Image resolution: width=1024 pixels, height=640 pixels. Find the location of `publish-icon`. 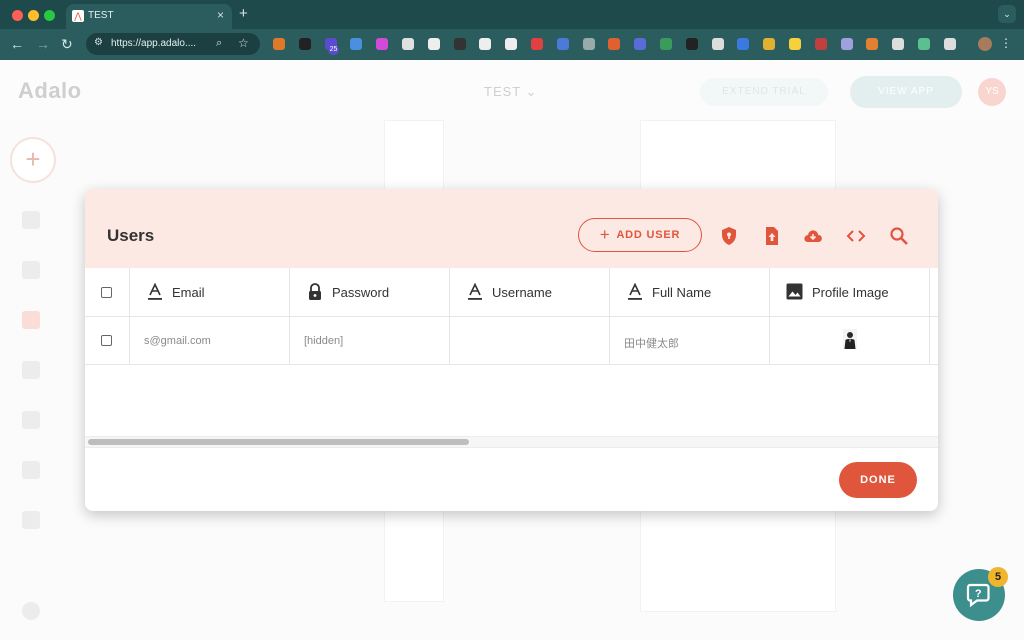

publish-icon is located at coordinates (31, 420).